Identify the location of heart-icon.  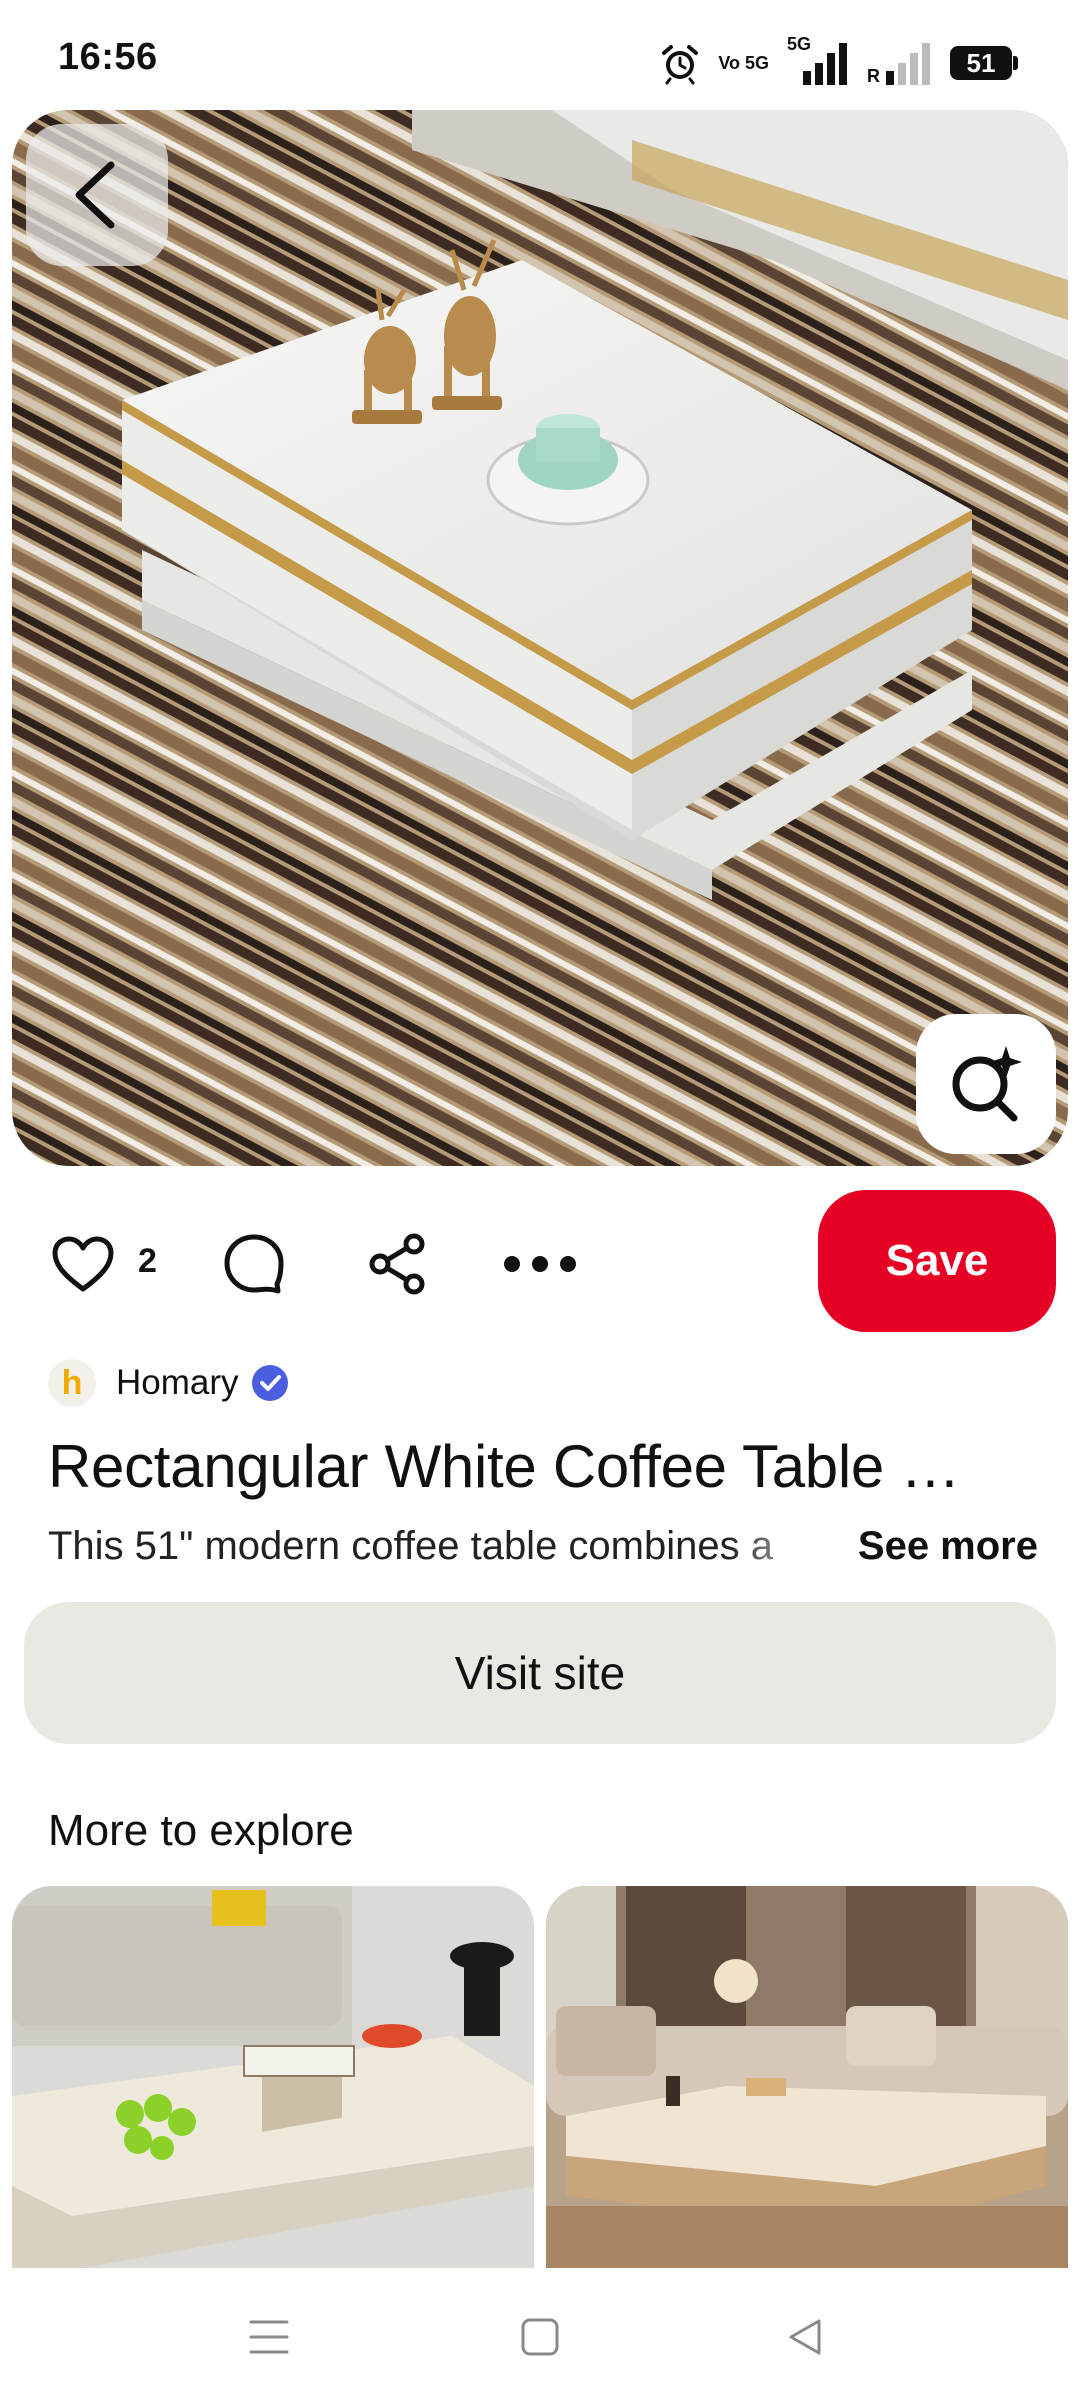
(83, 1264).